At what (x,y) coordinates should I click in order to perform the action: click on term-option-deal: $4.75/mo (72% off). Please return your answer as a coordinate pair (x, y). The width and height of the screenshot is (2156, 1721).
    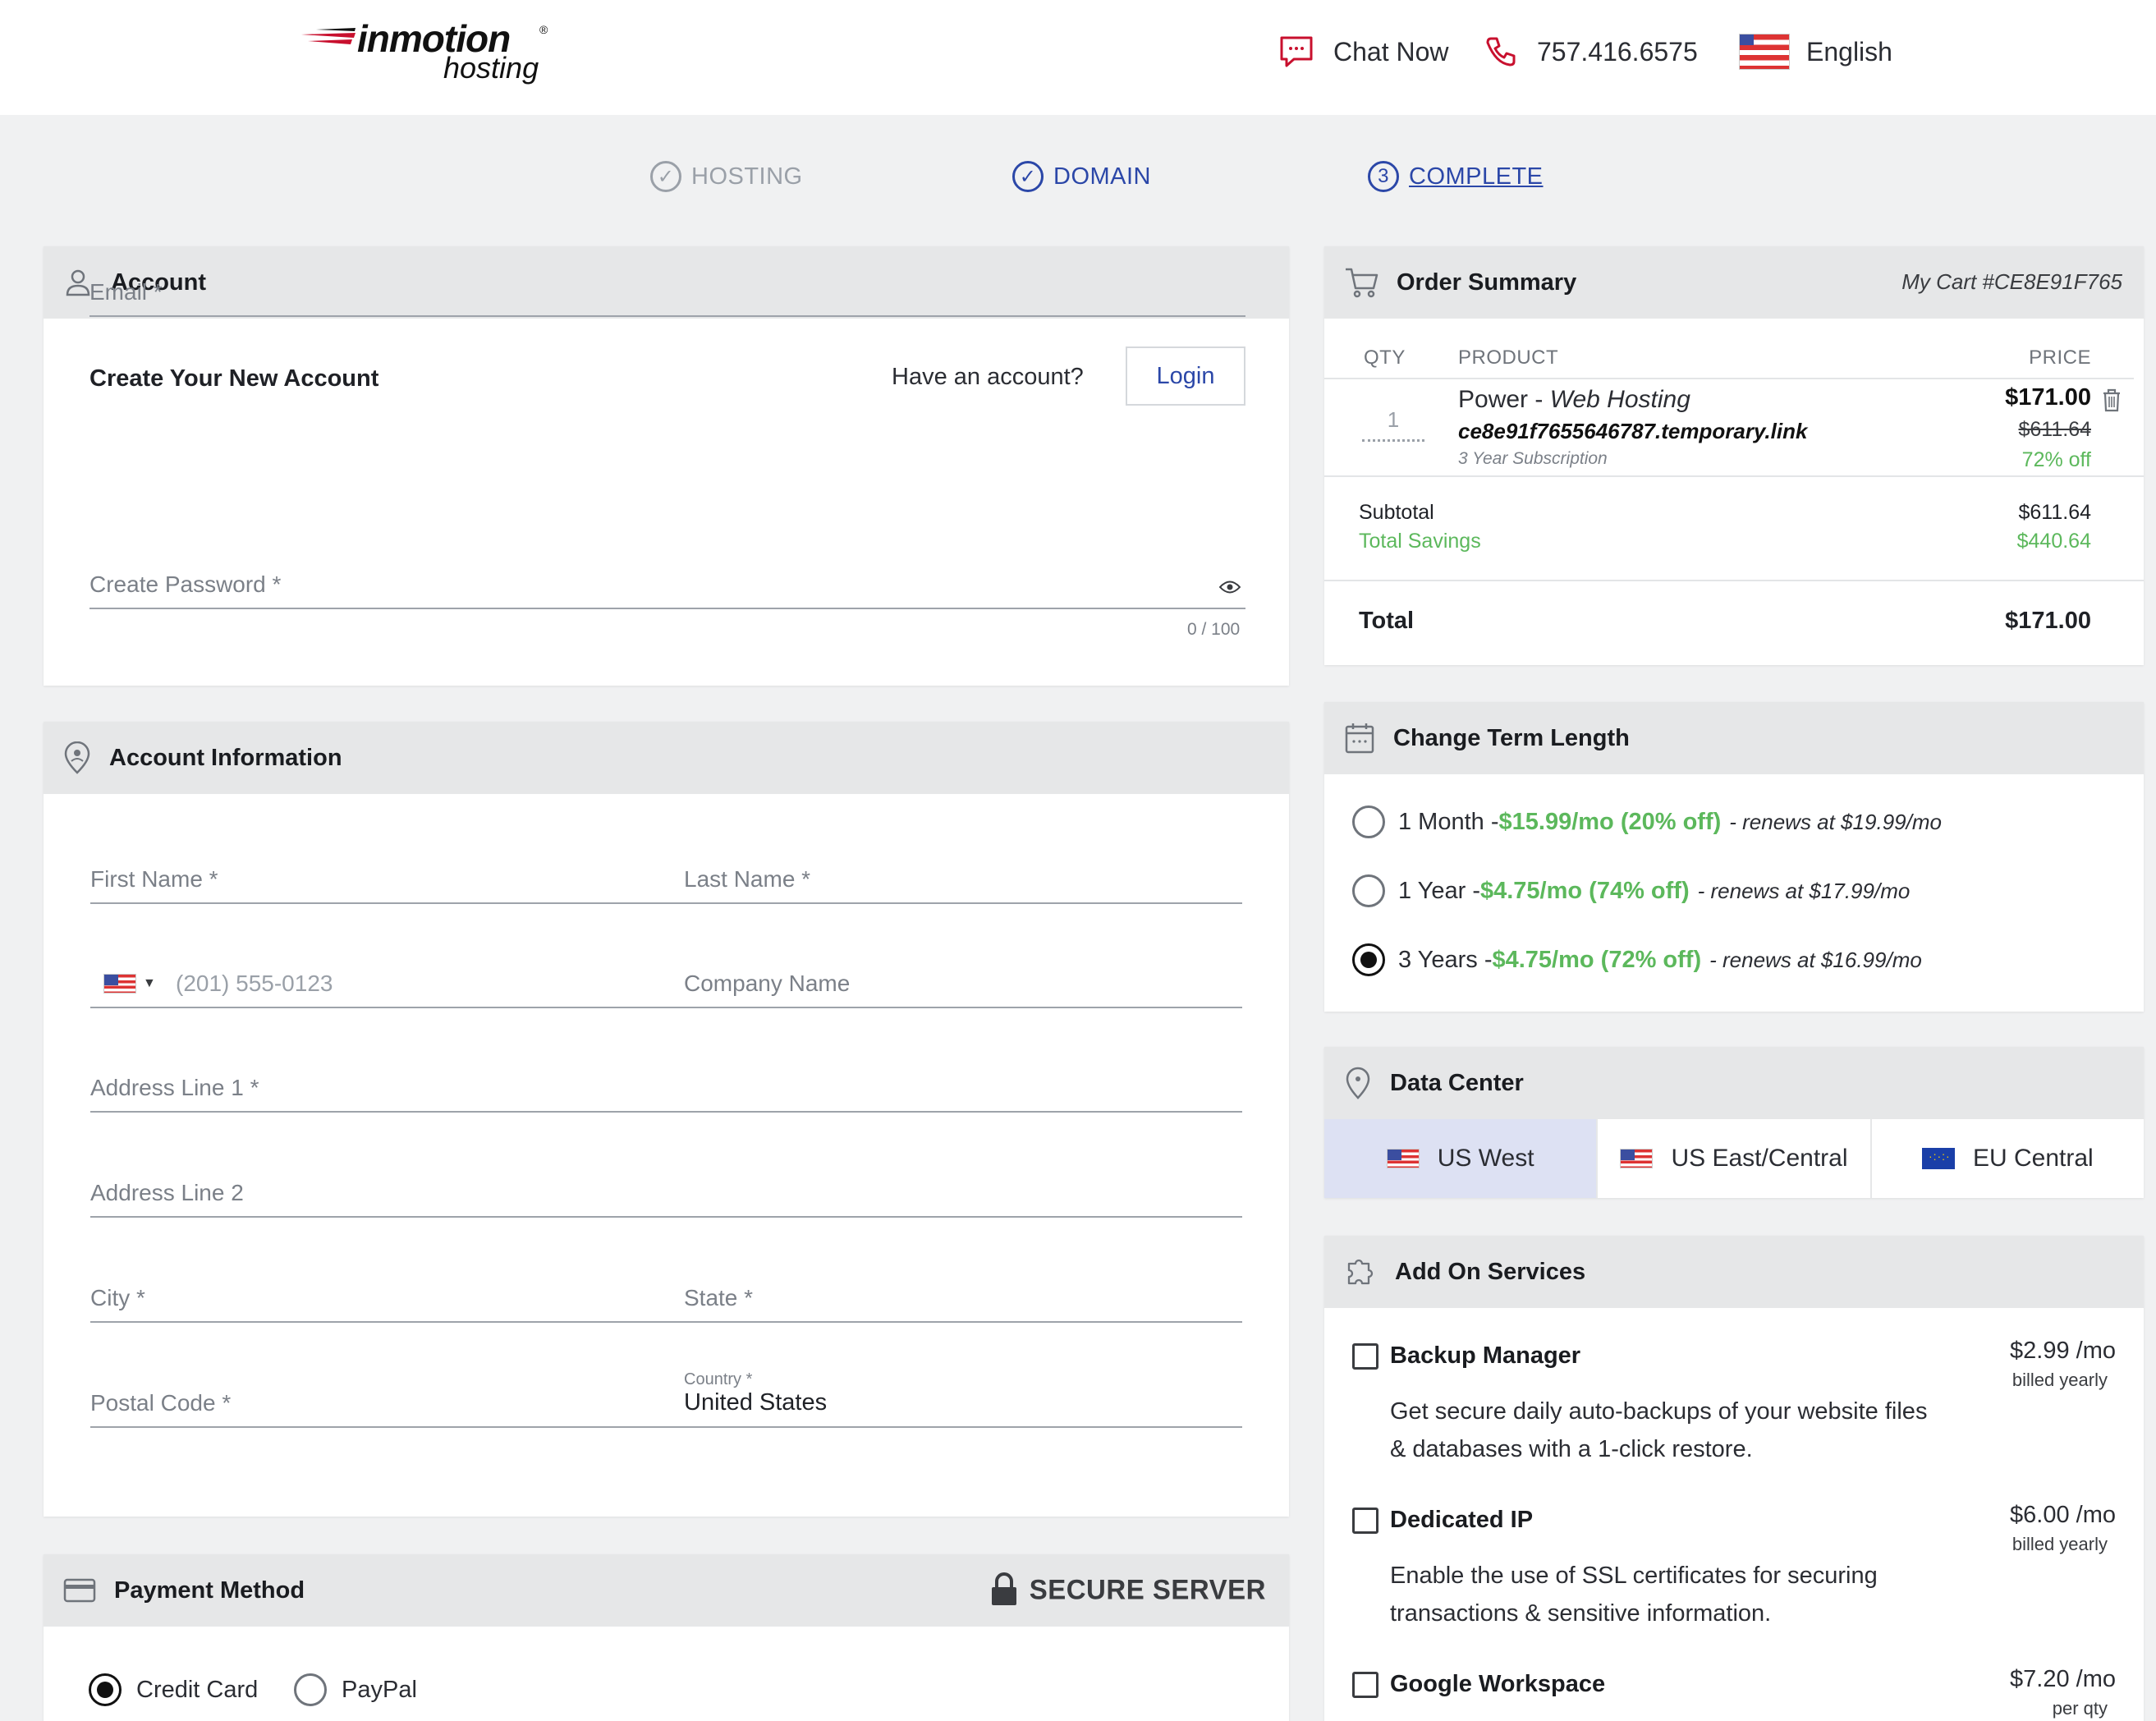
    Looking at the image, I should click on (1597, 959).